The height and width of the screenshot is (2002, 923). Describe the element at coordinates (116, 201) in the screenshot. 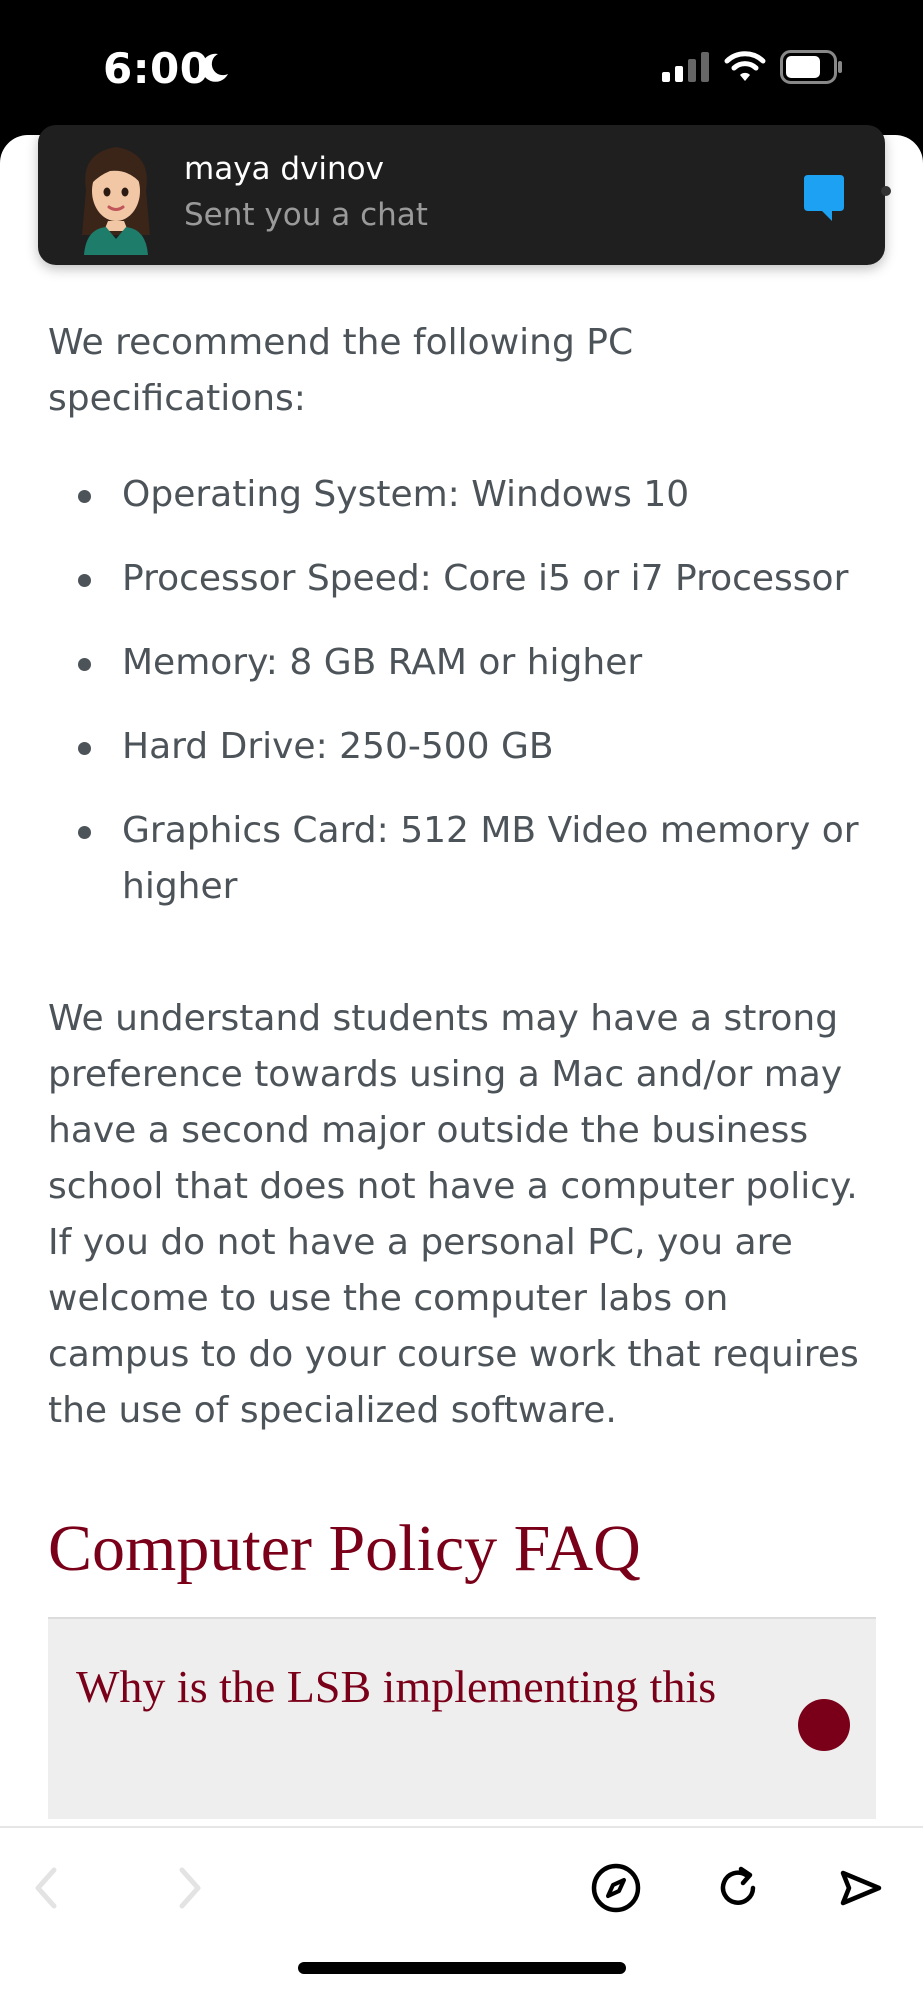

I see `avatar` at that location.